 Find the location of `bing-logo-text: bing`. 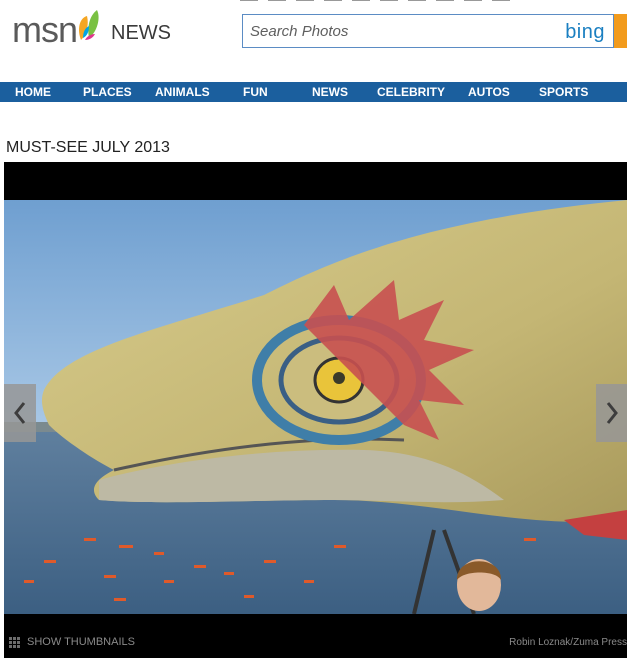

bing-logo-text: bing is located at coordinates (585, 32).